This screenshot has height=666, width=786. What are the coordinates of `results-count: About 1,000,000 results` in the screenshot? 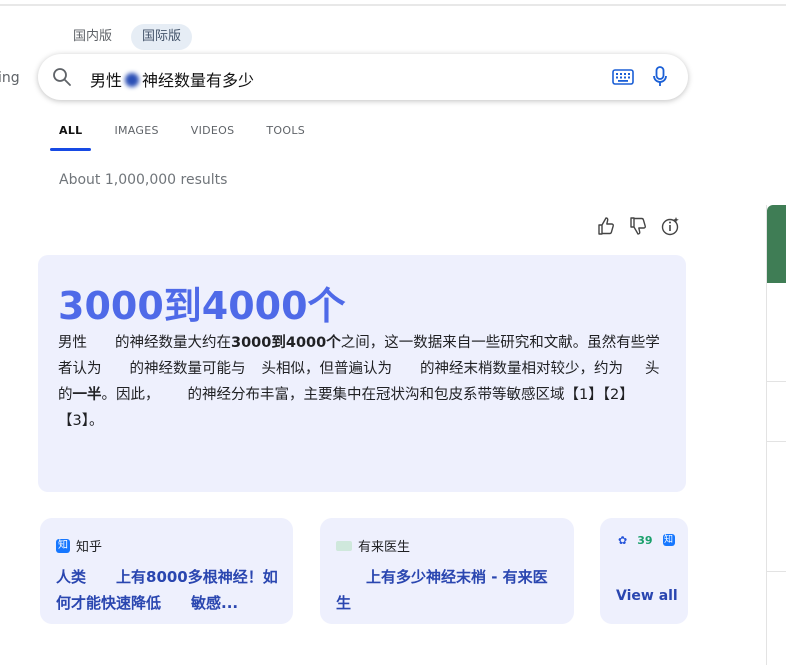 It's located at (143, 180).